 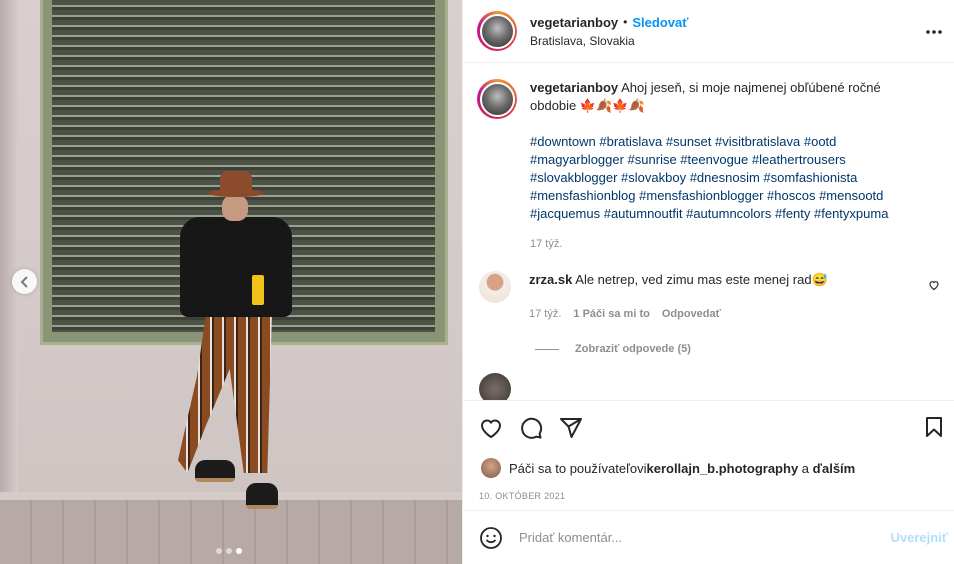 What do you see at coordinates (497, 31) in the screenshot?
I see `author-avatar` at bounding box center [497, 31].